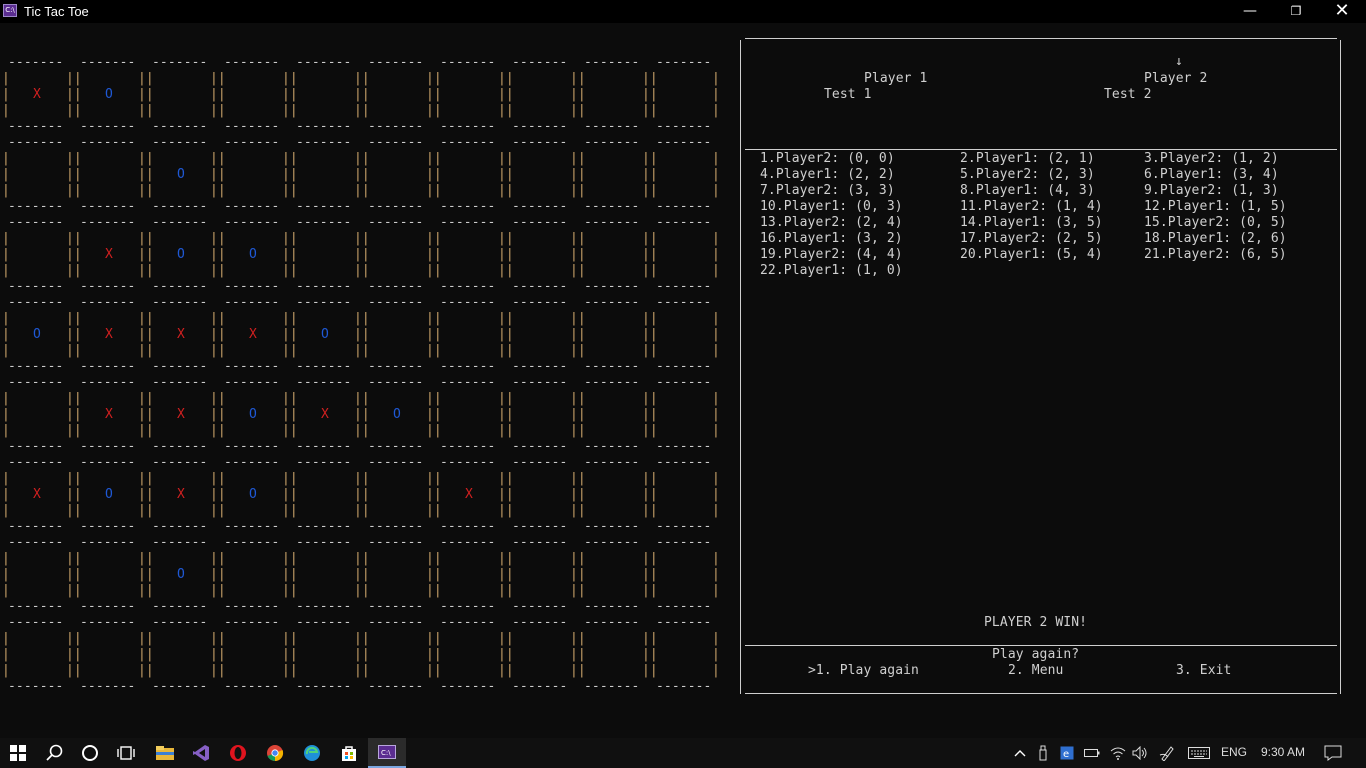  Describe the element at coordinates (201, 753) in the screenshot. I see `visual-studio-icon` at that location.